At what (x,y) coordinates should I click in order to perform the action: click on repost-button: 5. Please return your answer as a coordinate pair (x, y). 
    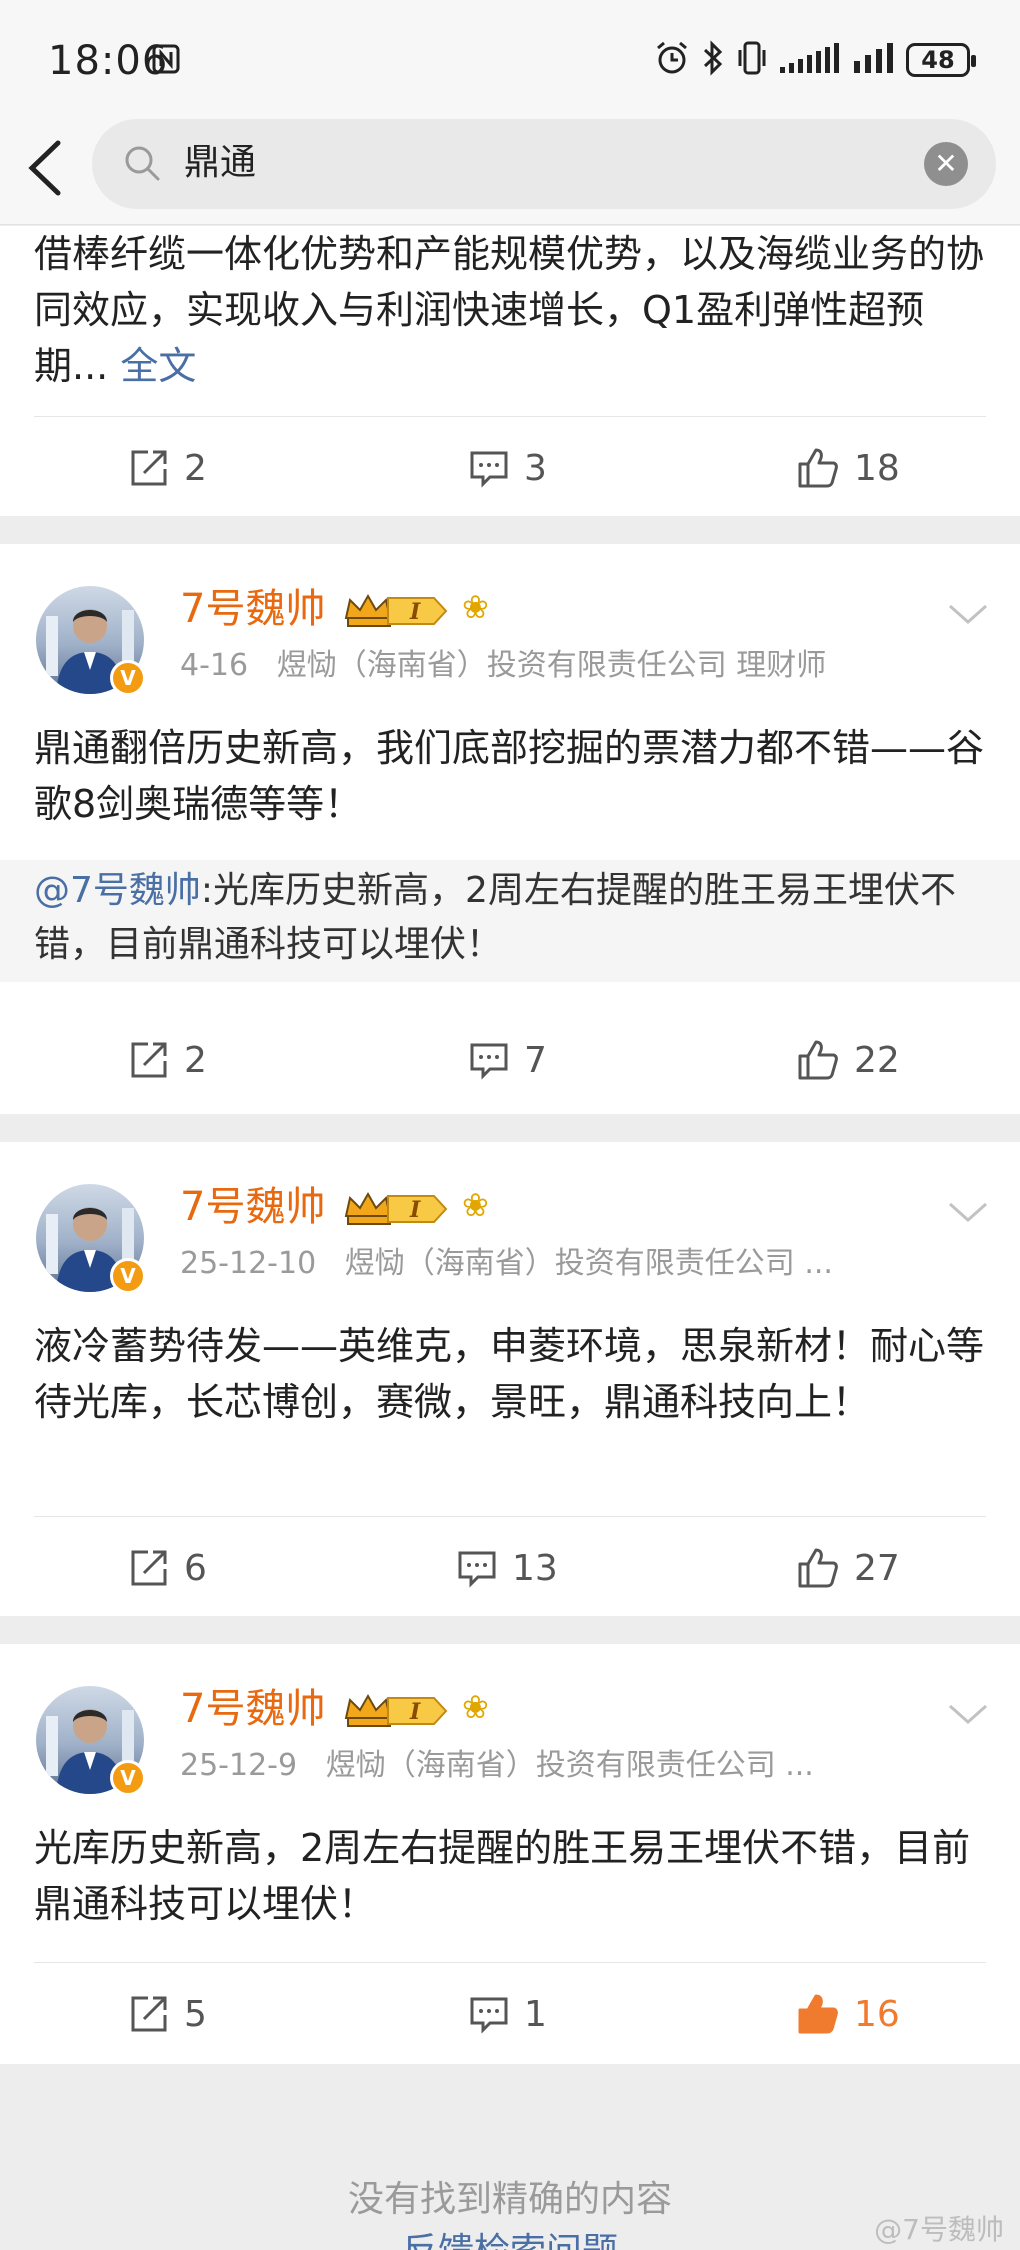
    Looking at the image, I should click on (167, 2014).